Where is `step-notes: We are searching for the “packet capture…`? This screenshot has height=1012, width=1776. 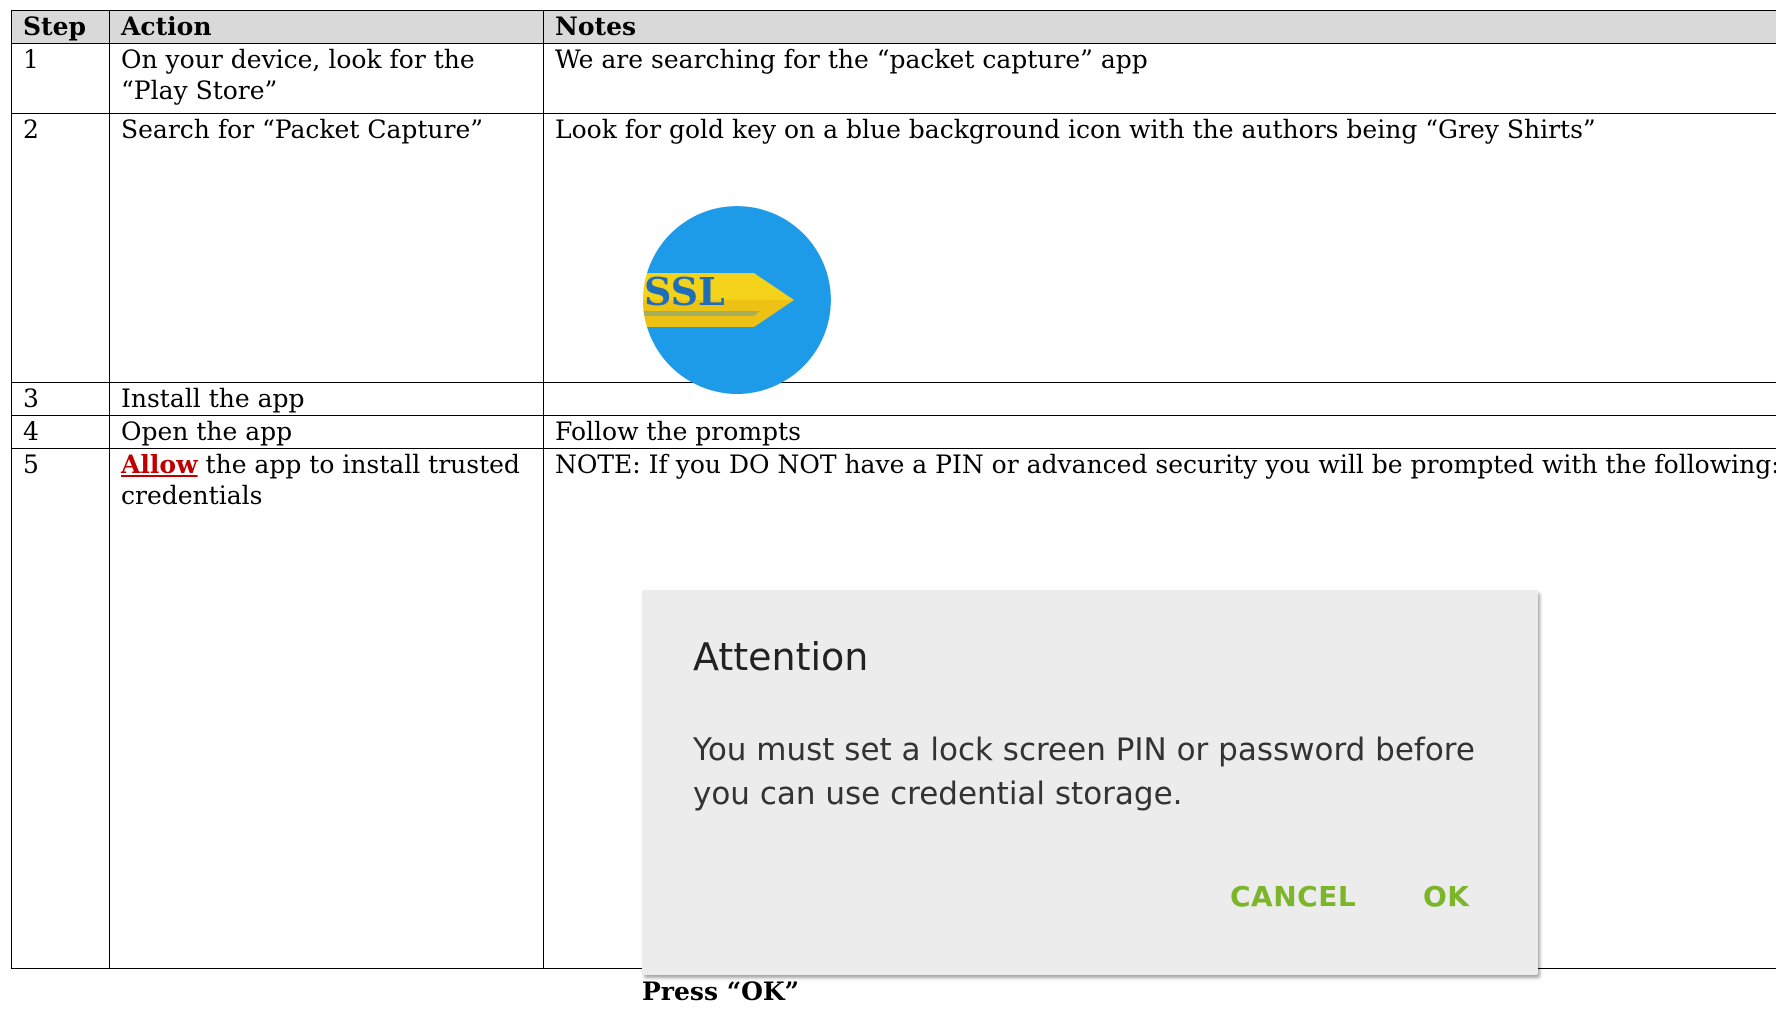
step-notes: We are searching for the “packet capture… is located at coordinates (1159, 78).